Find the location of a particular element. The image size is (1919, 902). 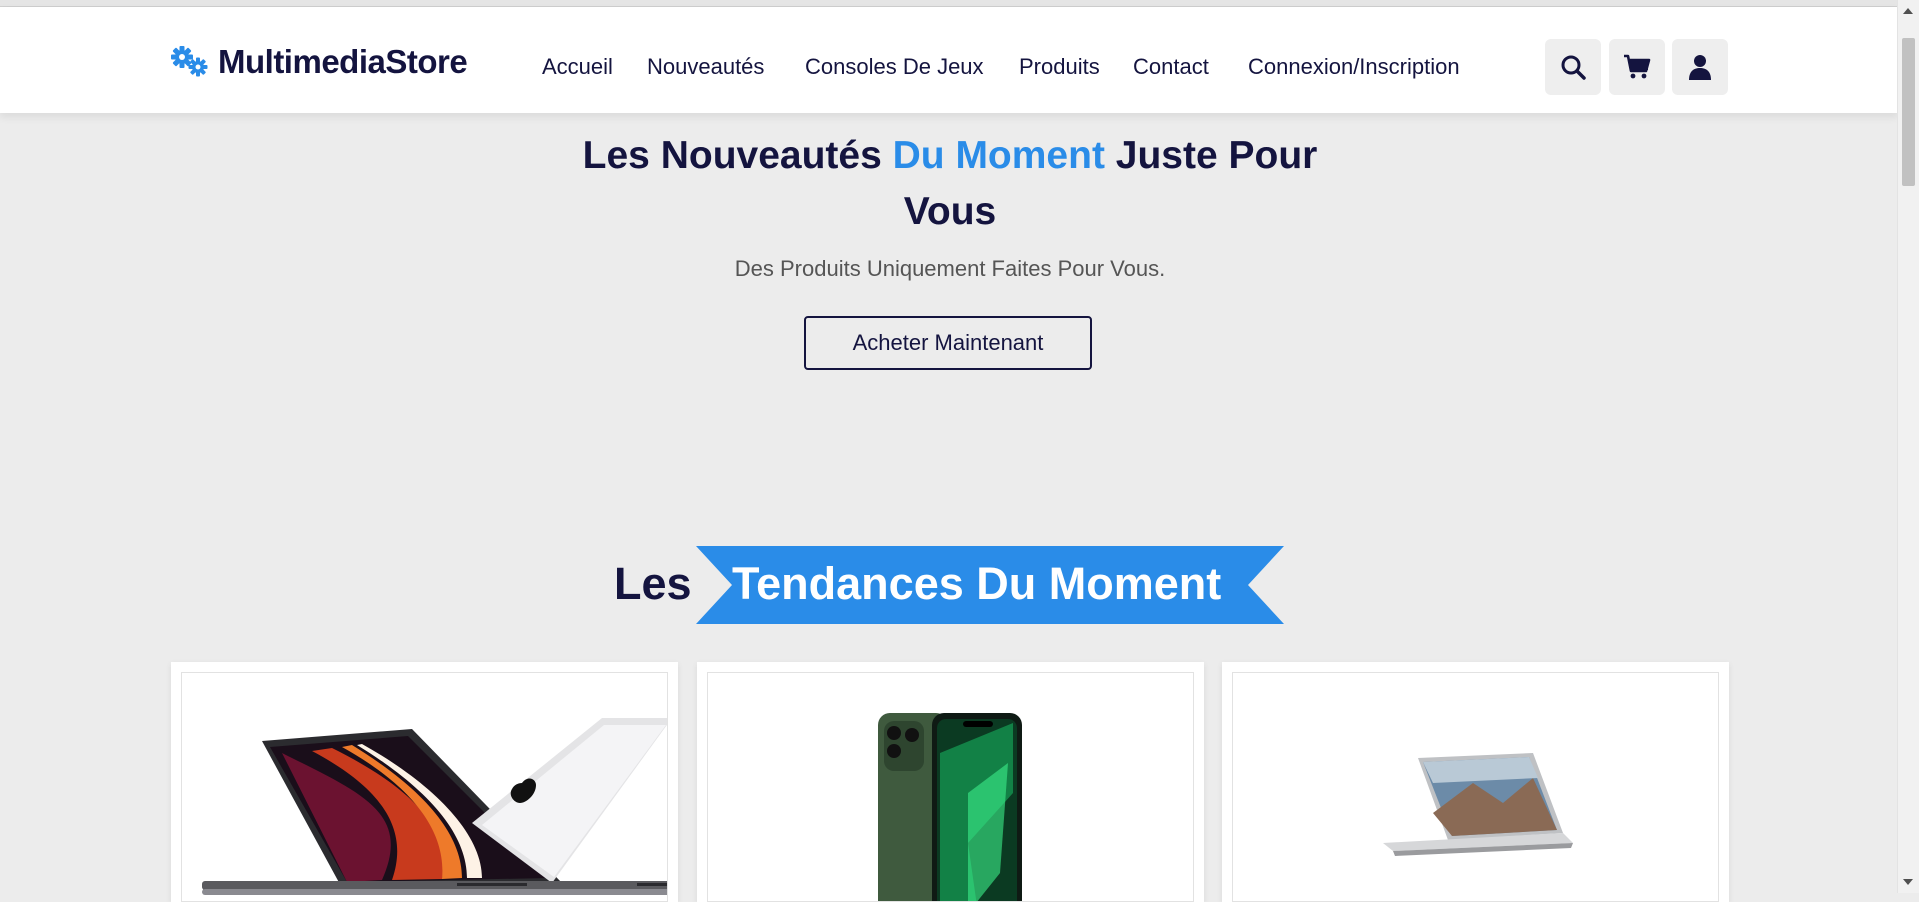

scroll-down-arrow-icon is located at coordinates (1908, 882).